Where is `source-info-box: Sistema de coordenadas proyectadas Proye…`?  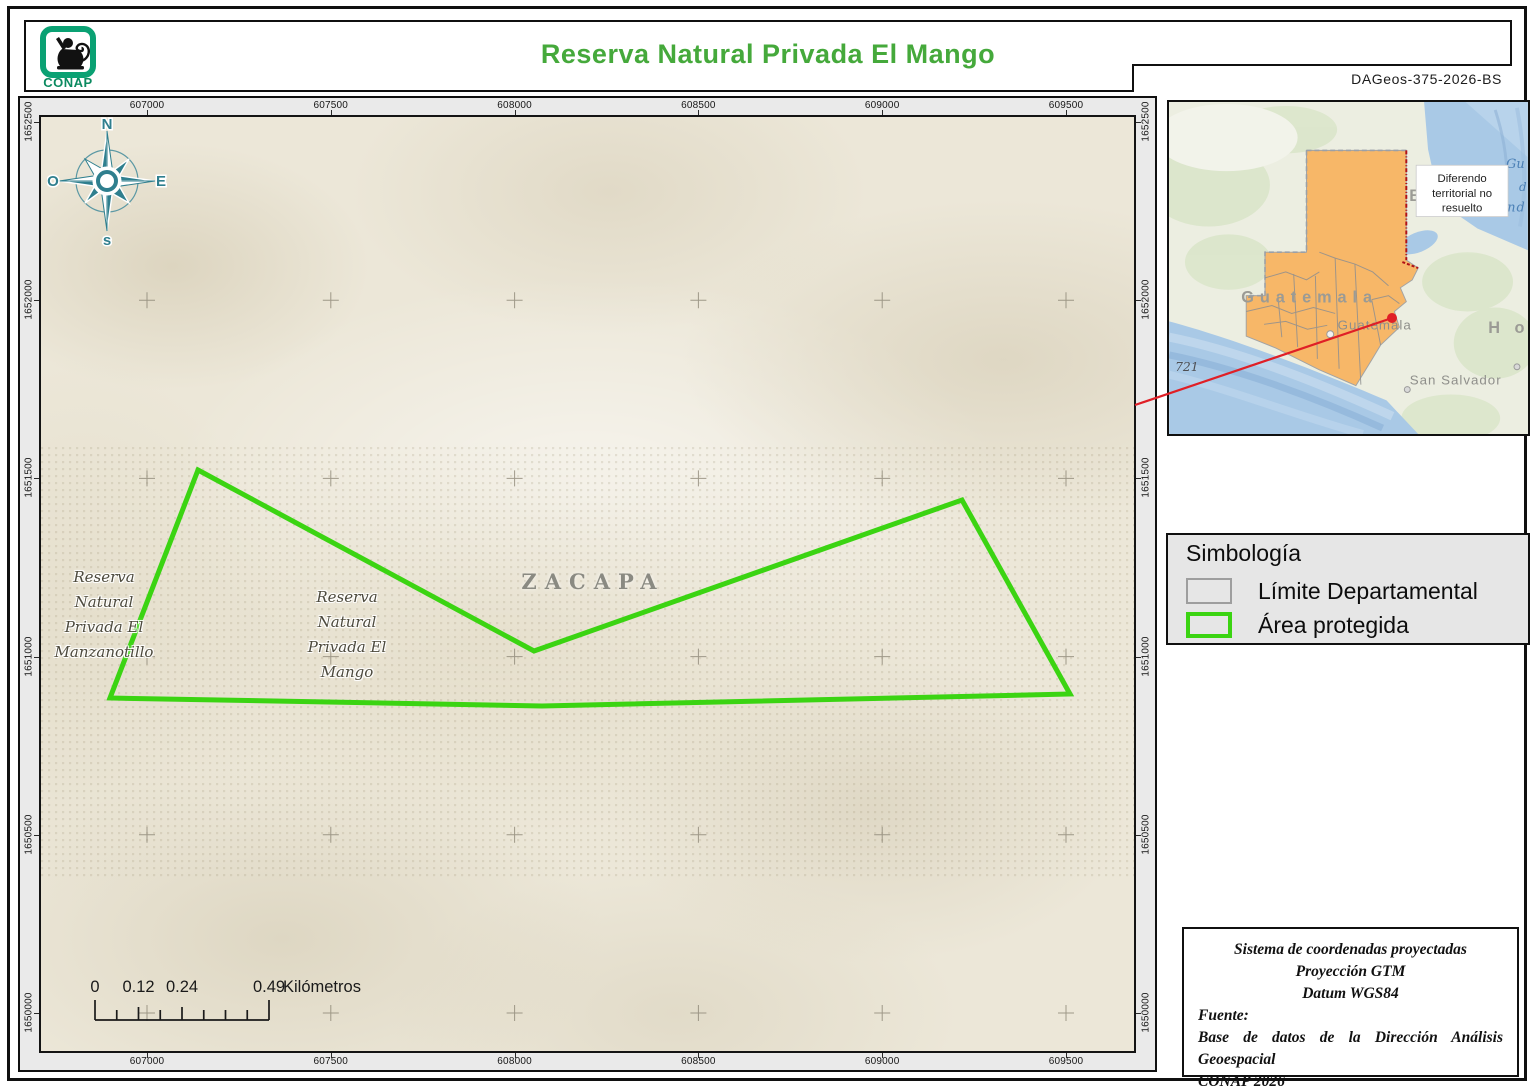
source-info-box: Sistema de coordenadas proyectadas Proye… is located at coordinates (1350, 1008).